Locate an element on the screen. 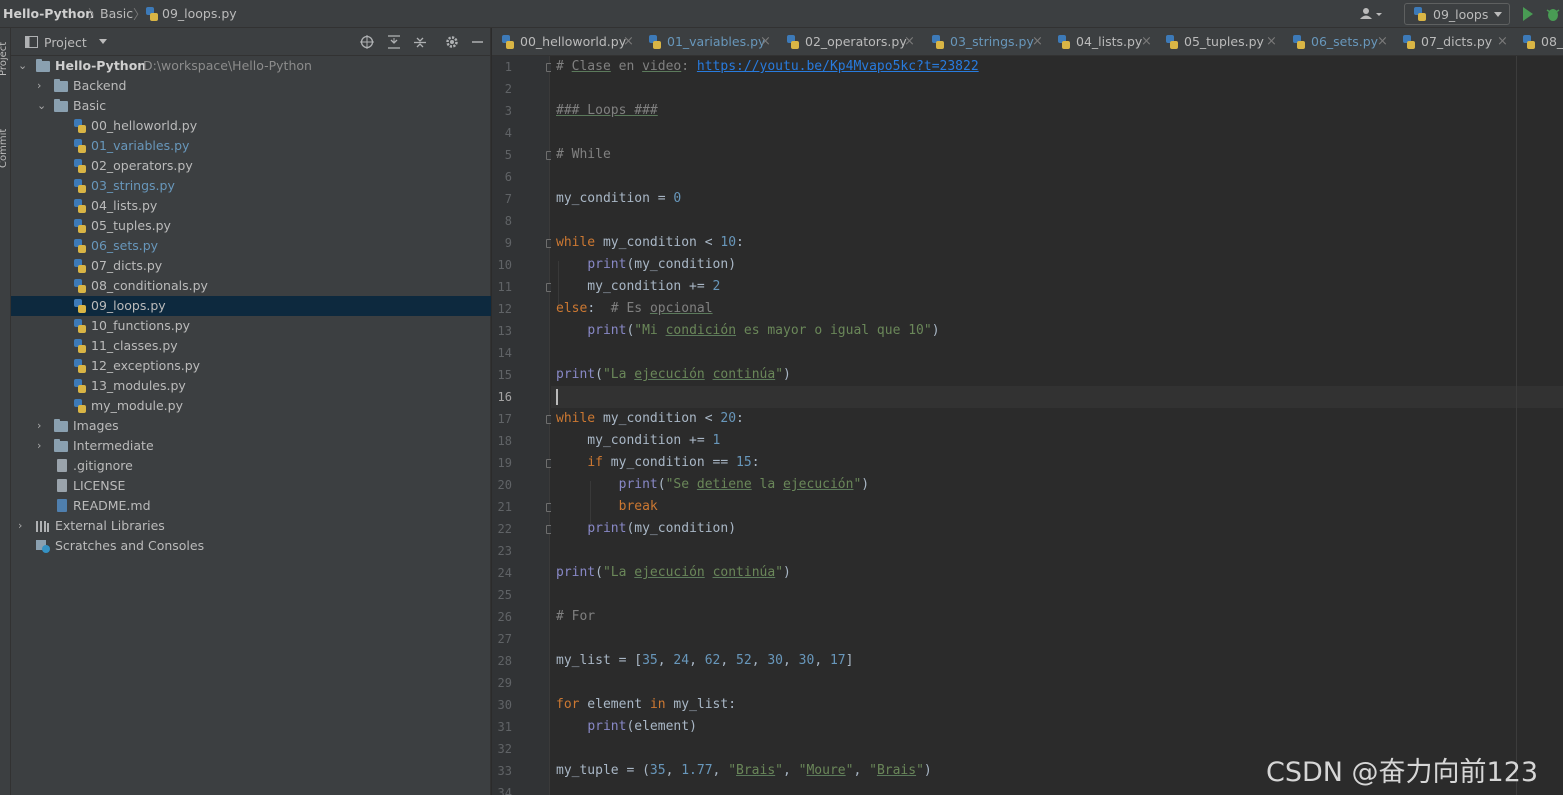 This screenshot has height=795, width=1563. tree-item-label: Backend is located at coordinates (100, 85).